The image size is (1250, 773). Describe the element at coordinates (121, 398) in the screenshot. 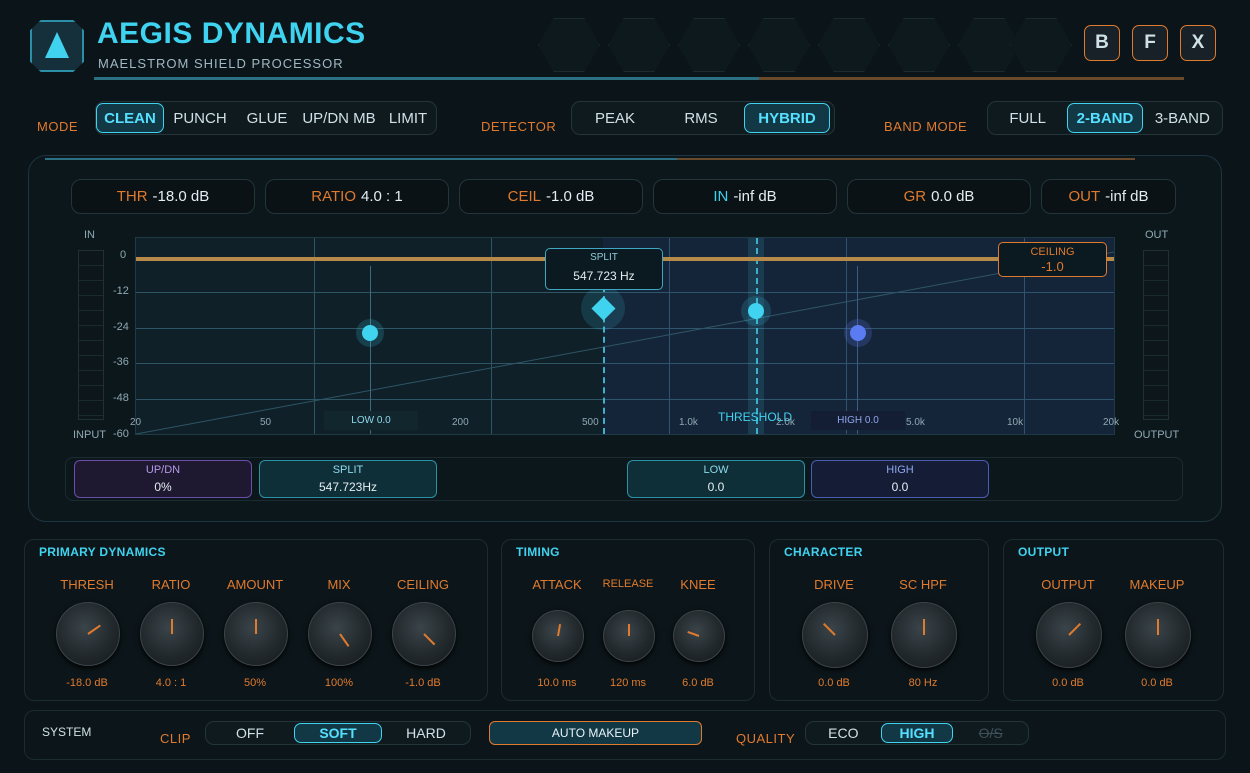

I see `y-tick: -48` at that location.